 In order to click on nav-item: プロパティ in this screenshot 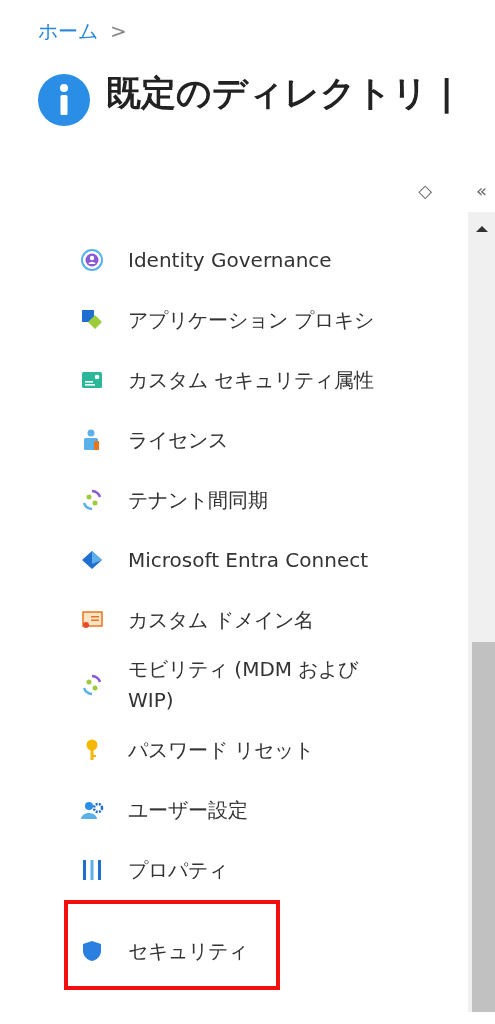, I will do `click(250, 870)`.